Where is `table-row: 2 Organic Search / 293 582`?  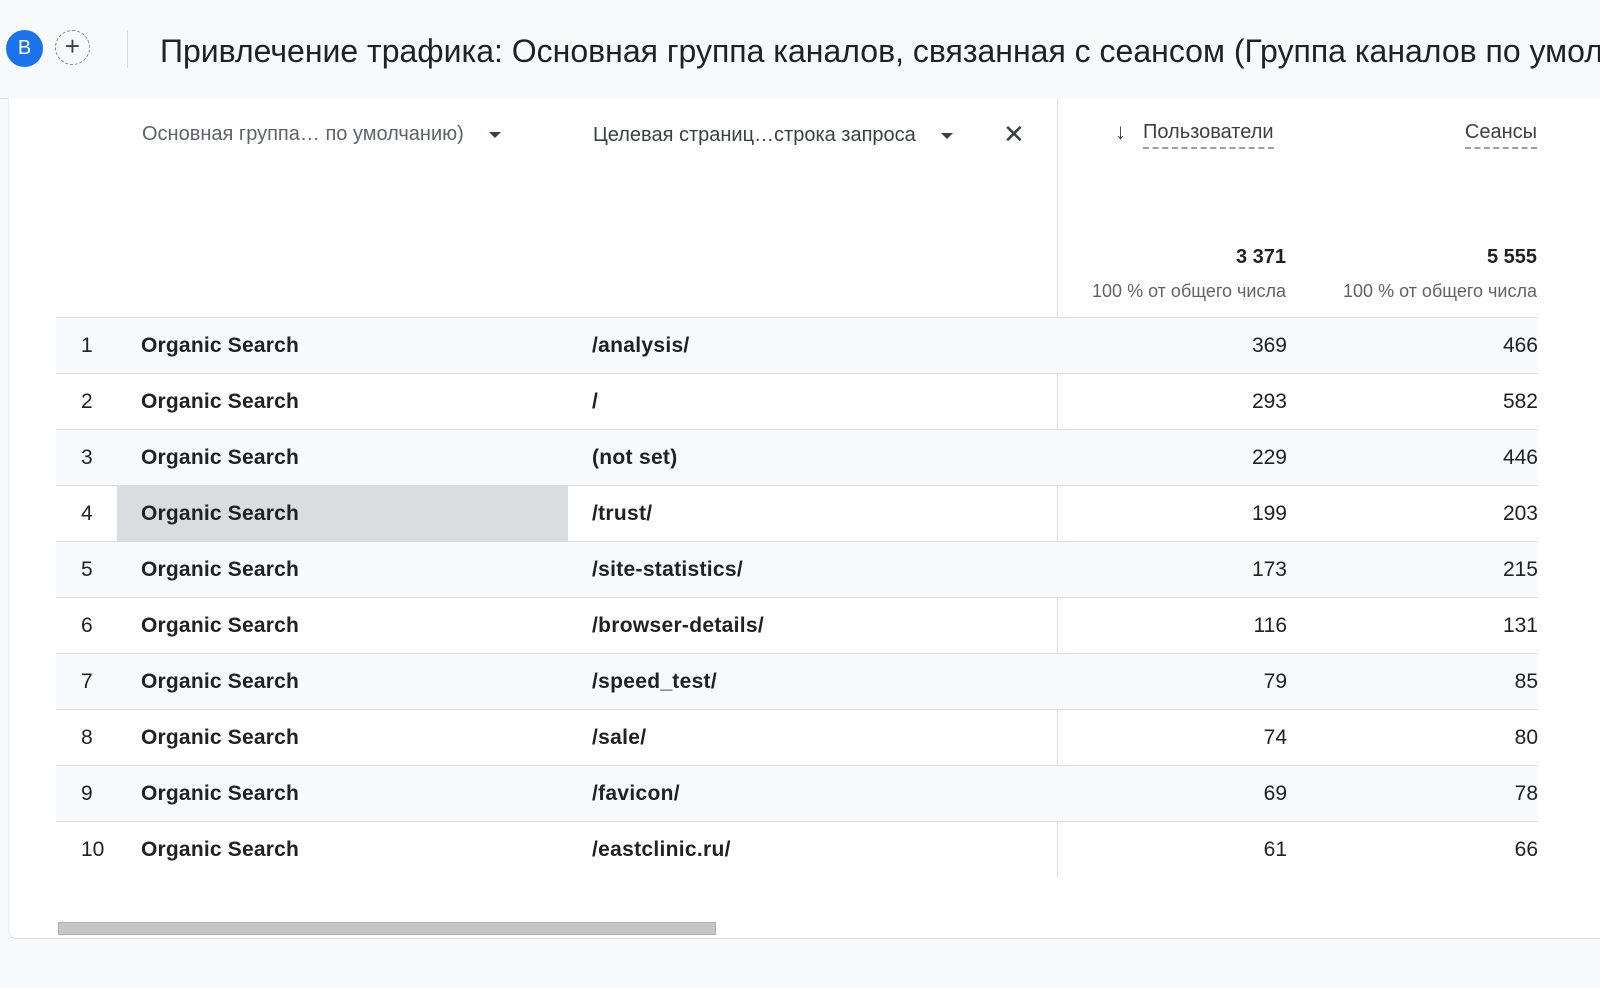 table-row: 2 Organic Search / 293 582 is located at coordinates (797, 401).